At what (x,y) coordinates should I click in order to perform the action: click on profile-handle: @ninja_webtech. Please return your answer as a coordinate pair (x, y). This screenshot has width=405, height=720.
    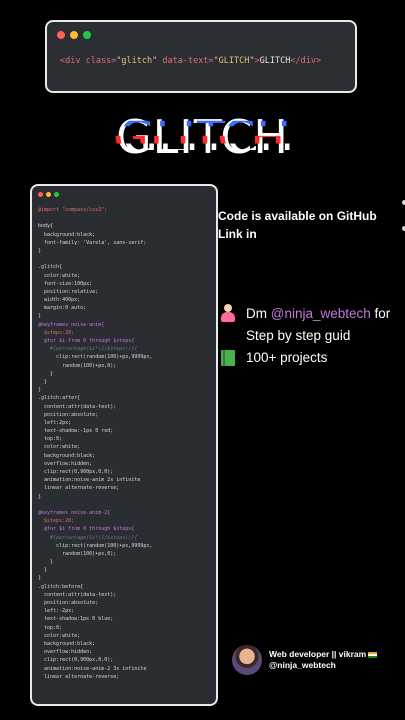
    Looking at the image, I should click on (302, 665).